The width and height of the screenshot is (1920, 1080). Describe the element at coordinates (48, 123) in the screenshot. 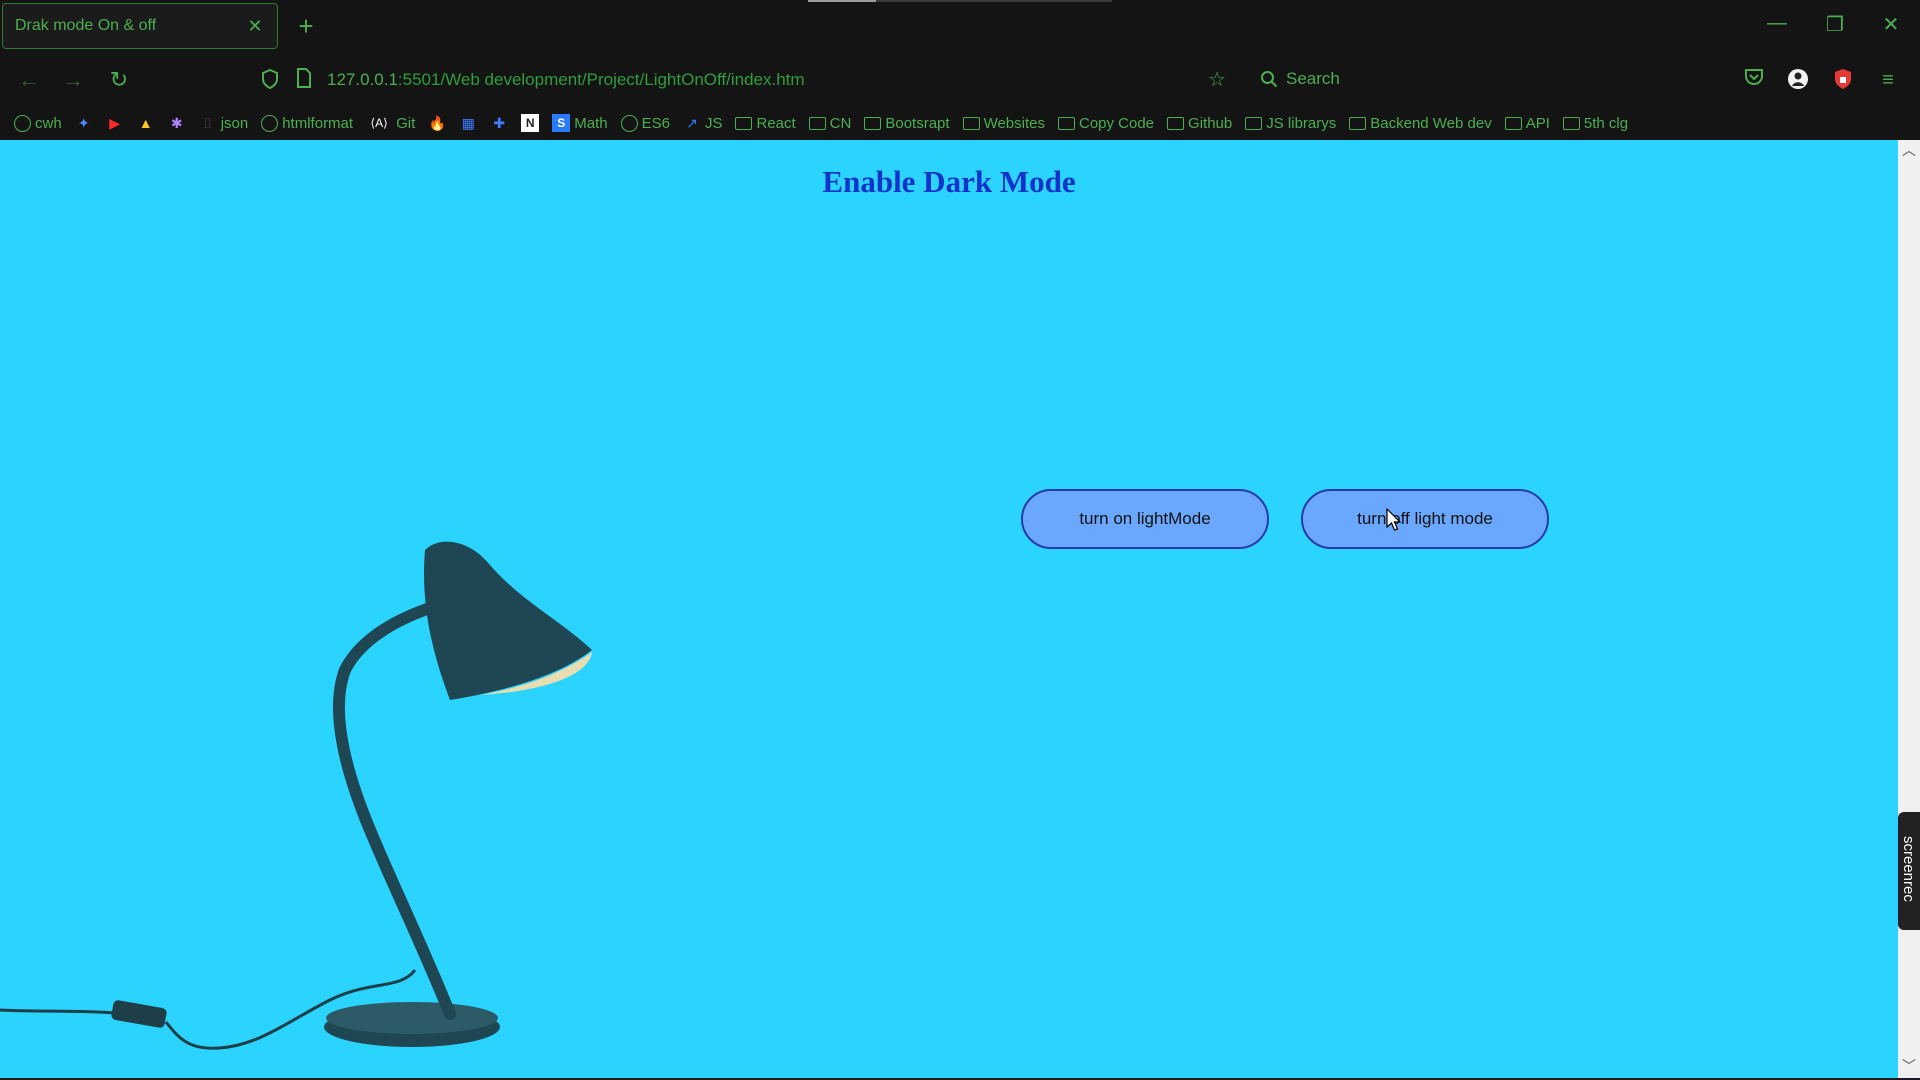

I see `bookmark-label: cwh` at that location.